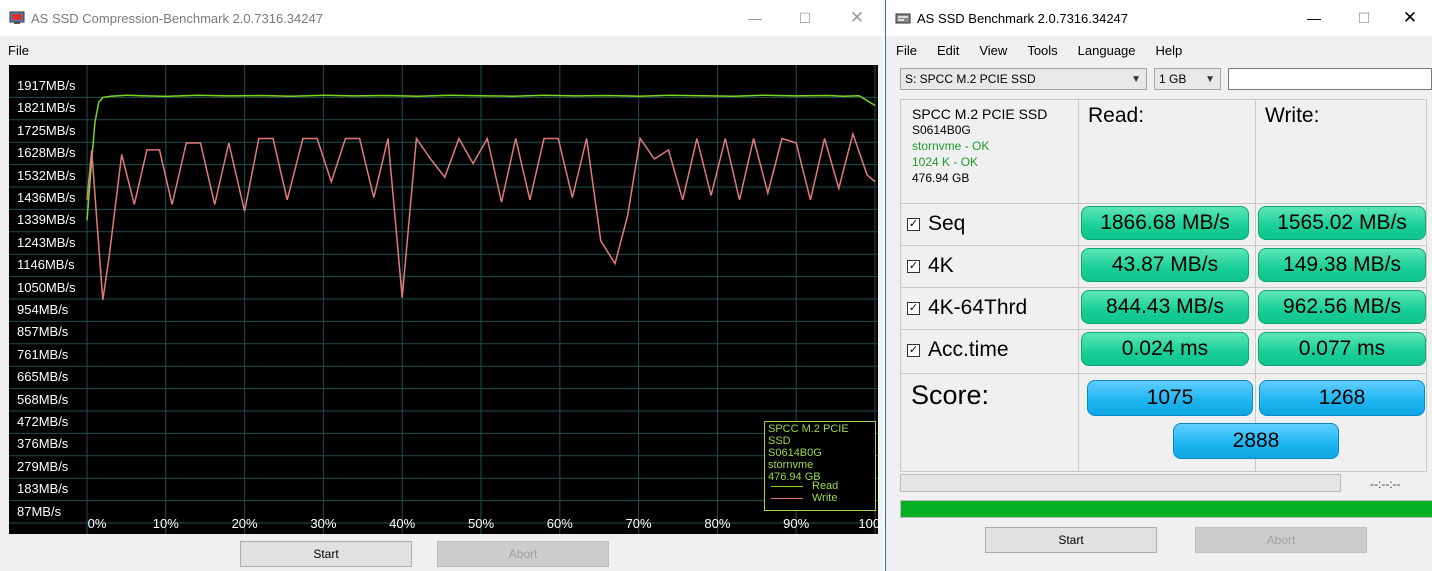 The width and height of the screenshot is (1432, 571). I want to click on row-seq: ✓ Seq, so click(936, 224).